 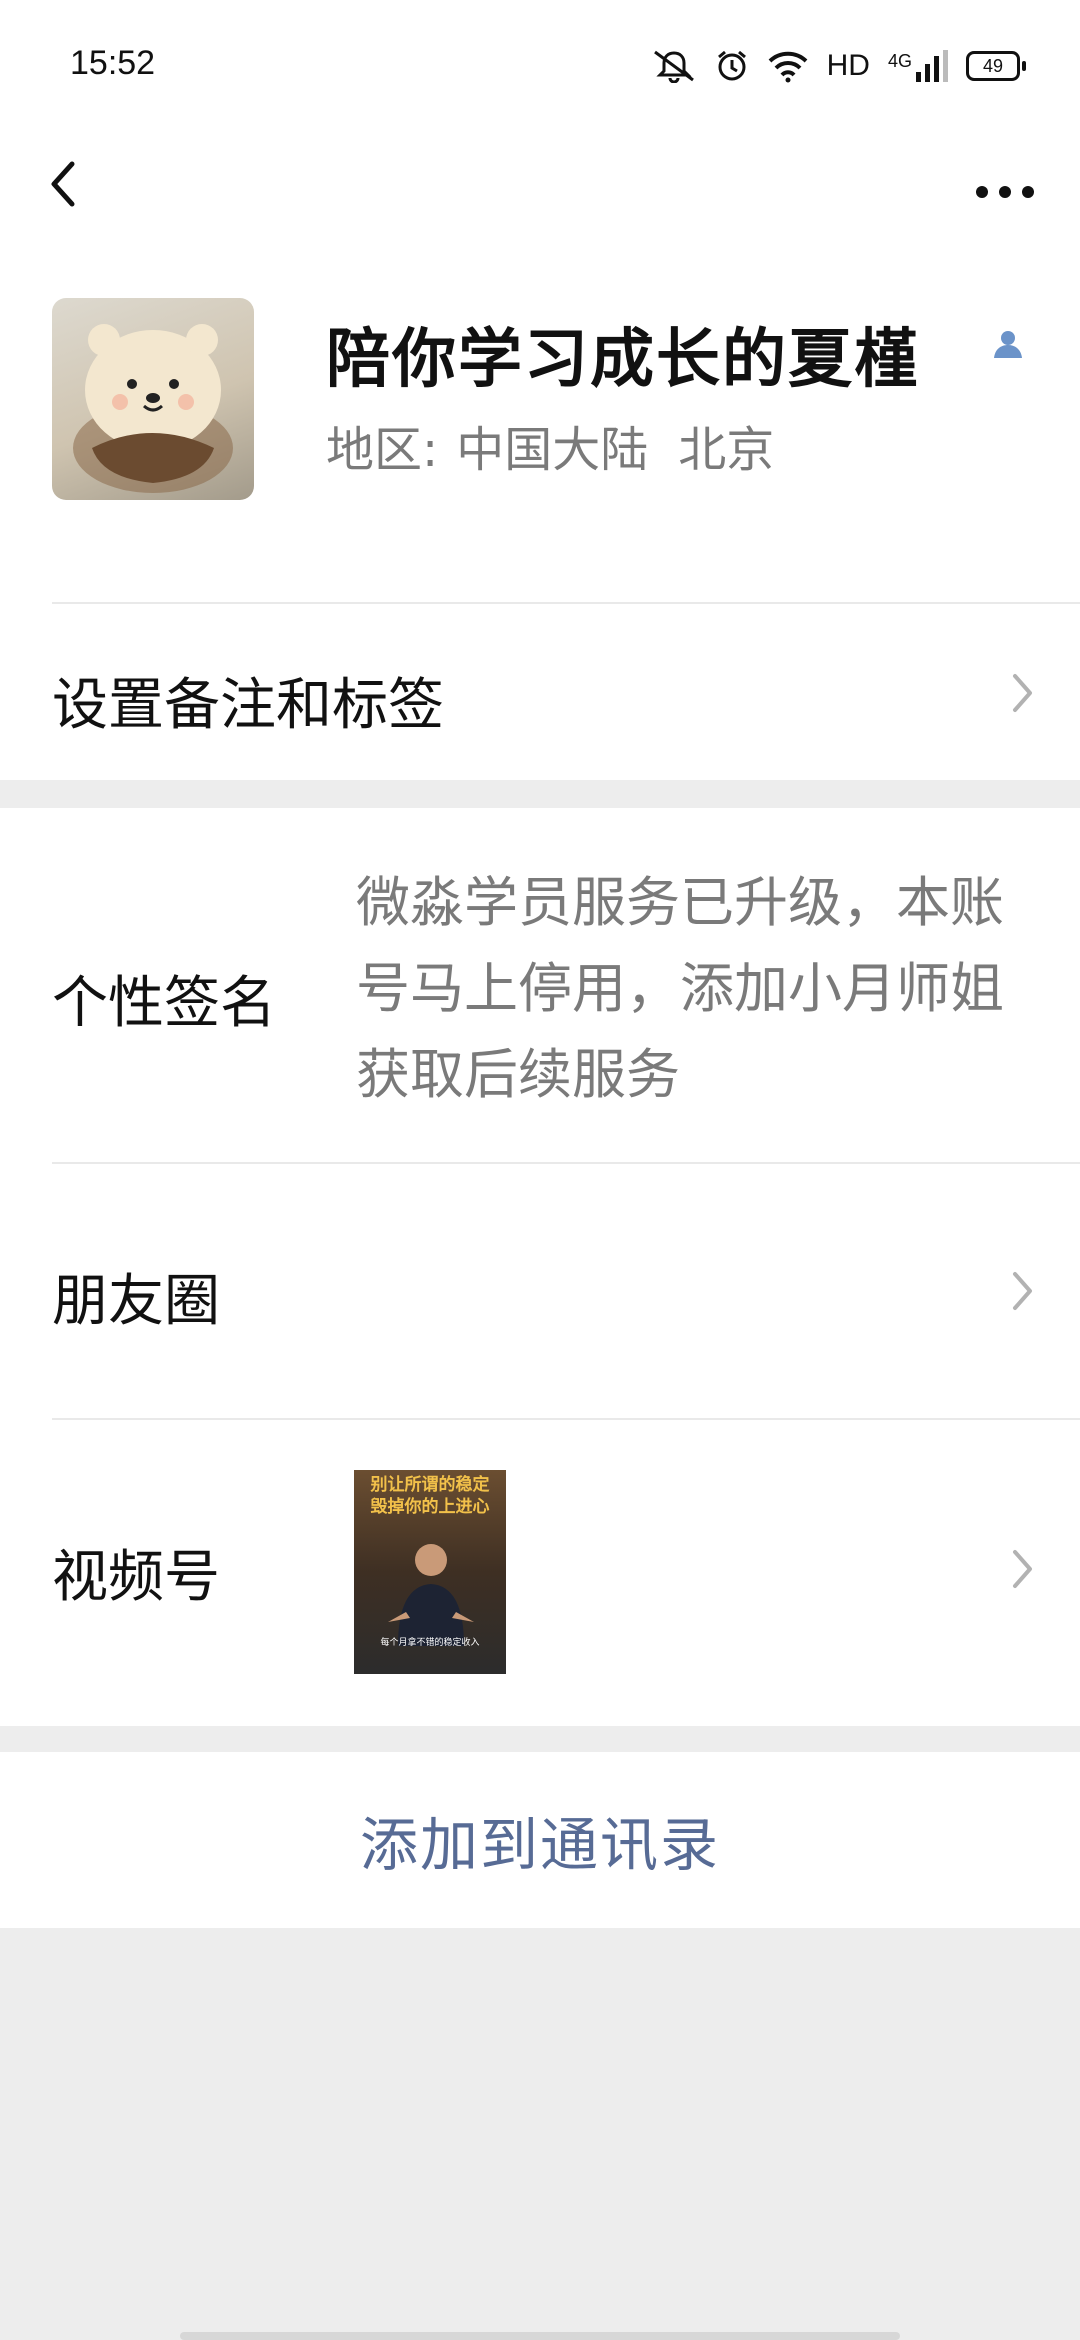 What do you see at coordinates (136, 1577) in the screenshot?
I see `channels-label: 视频号` at bounding box center [136, 1577].